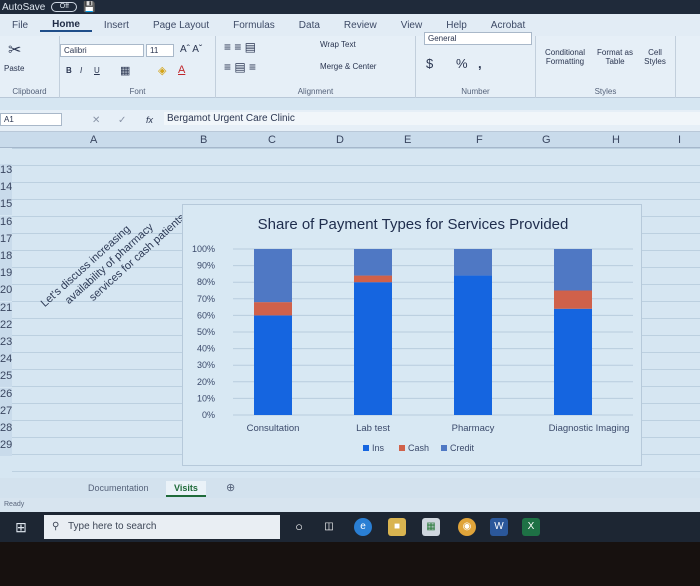  What do you see at coordinates (329, 527) in the screenshot?
I see `task-view-icon: ◫` at bounding box center [329, 527].